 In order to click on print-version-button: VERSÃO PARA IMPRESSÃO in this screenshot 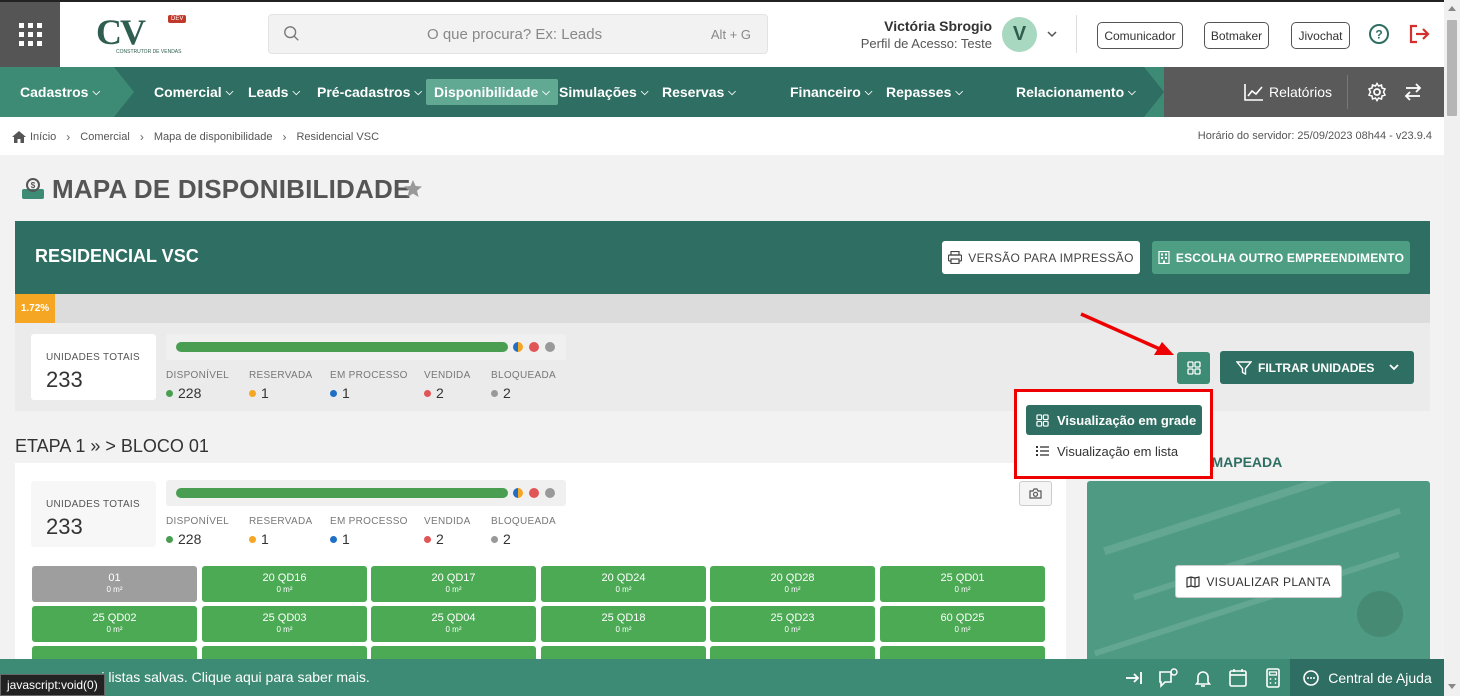, I will do `click(1041, 257)`.